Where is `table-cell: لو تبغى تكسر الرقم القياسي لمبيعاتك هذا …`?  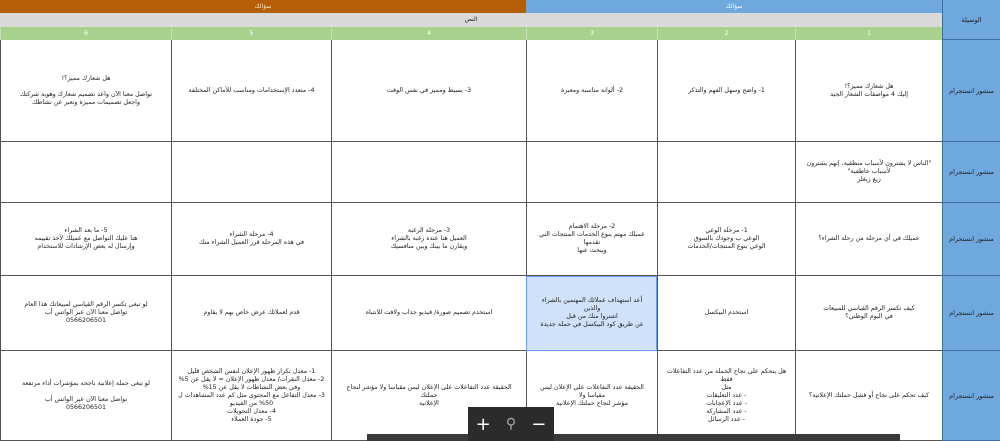
table-cell: لو تبغى تكسر الرقم القياسي لمبيعاتك هذا … is located at coordinates (85, 313).